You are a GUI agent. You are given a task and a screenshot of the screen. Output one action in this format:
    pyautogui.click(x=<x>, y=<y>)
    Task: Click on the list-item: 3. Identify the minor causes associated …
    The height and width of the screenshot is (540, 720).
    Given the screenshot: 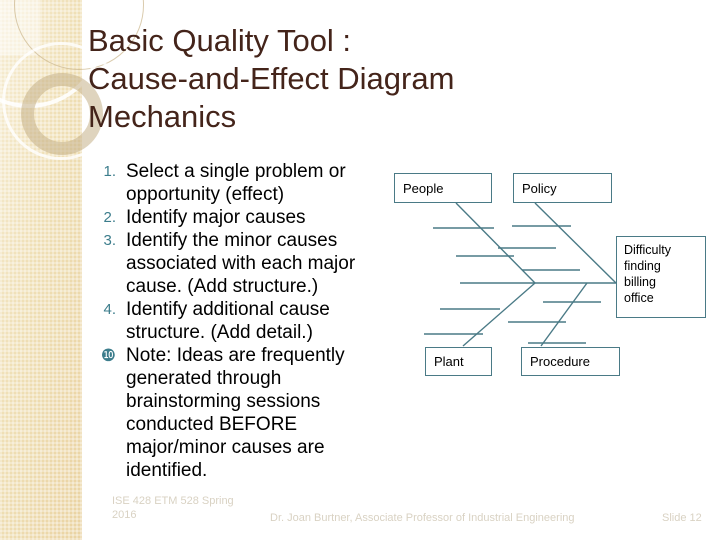 What is the action you would take?
    pyautogui.click(x=244, y=263)
    